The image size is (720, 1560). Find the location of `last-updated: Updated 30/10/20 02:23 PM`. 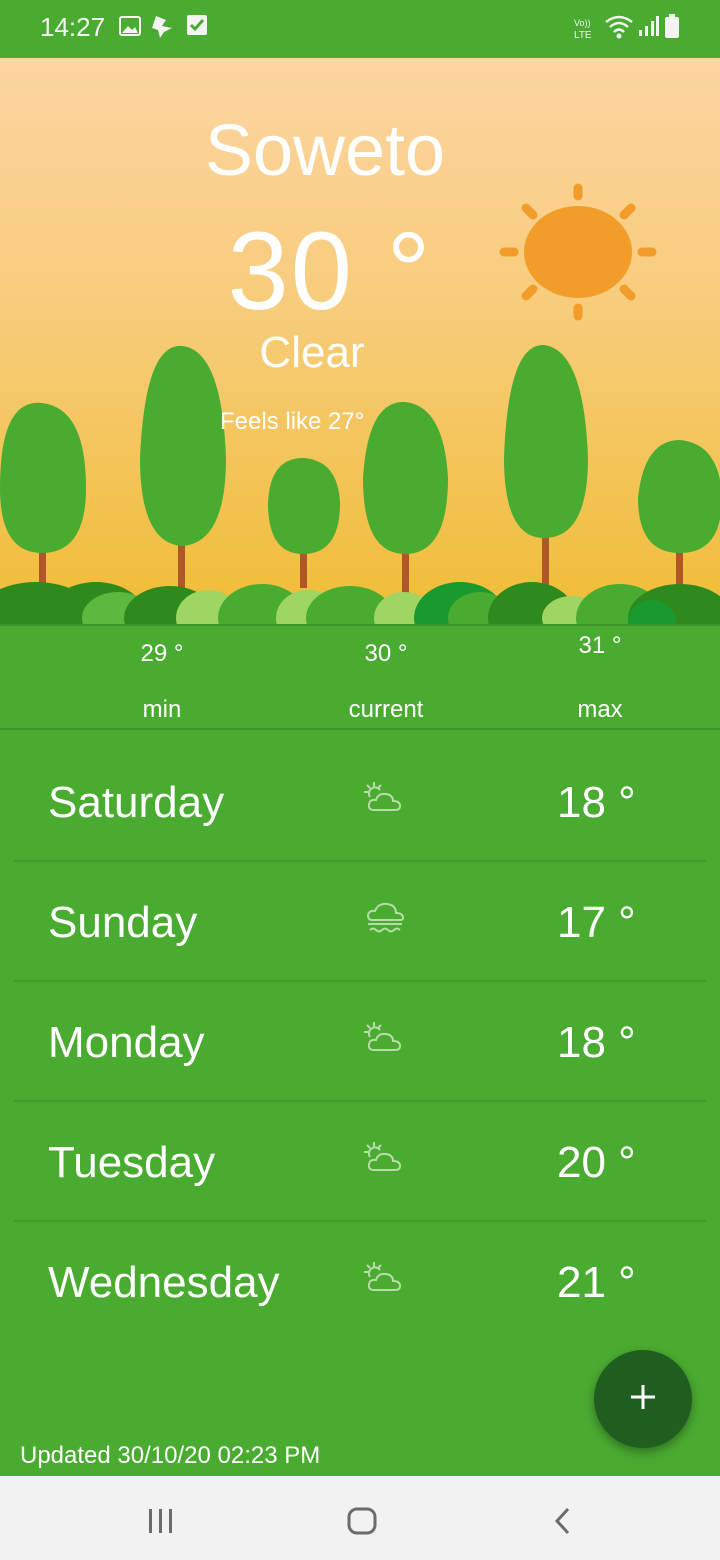

last-updated: Updated 30/10/20 02:23 PM is located at coordinates (170, 1455).